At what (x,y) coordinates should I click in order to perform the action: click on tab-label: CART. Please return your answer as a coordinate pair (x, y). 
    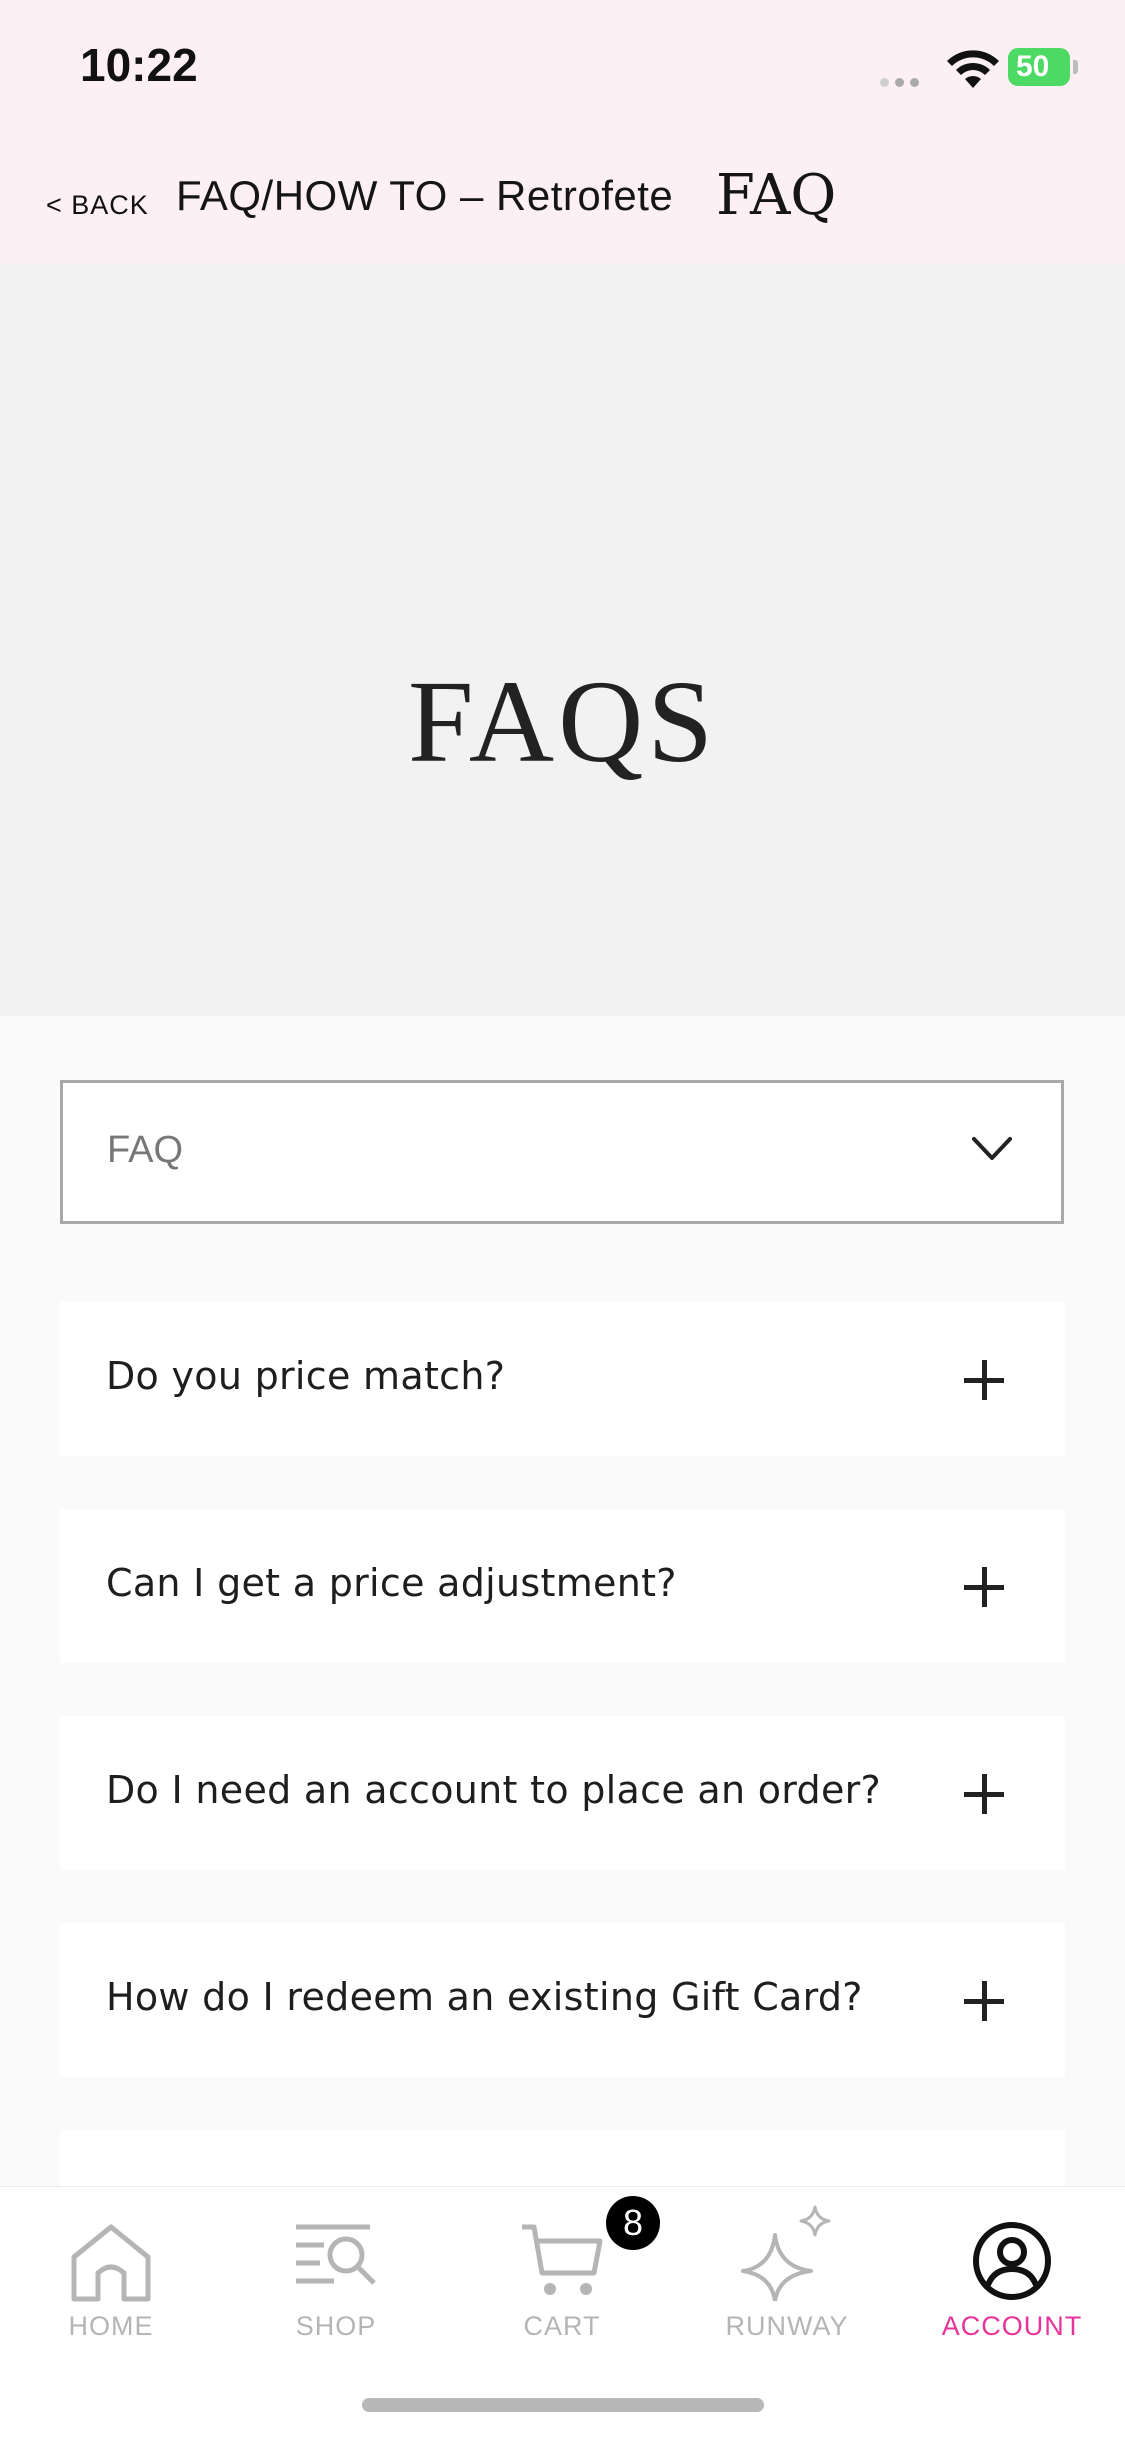
    Looking at the image, I should click on (562, 2326).